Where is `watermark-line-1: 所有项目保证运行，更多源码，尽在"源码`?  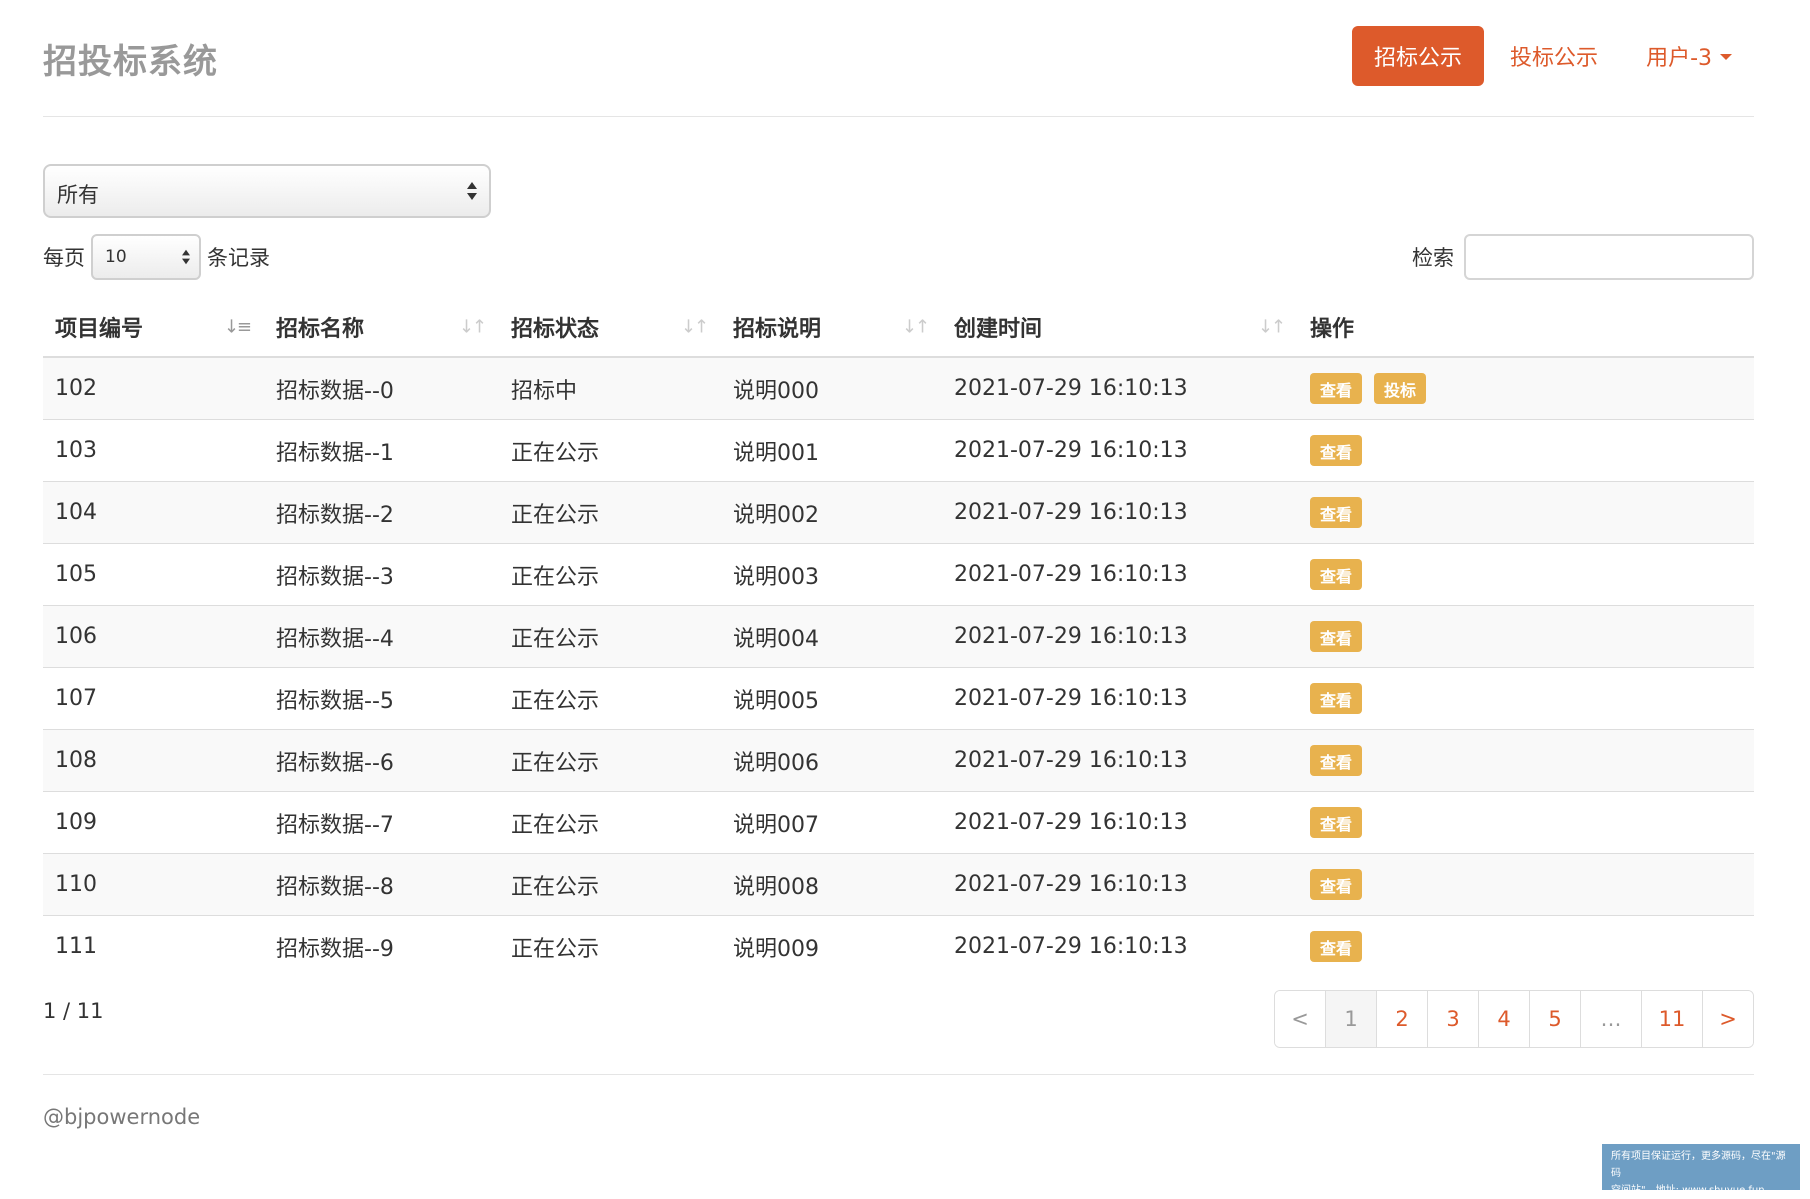 watermark-line-1: 所有项目保证运行，更多源码，尽在"源码 is located at coordinates (1698, 1165).